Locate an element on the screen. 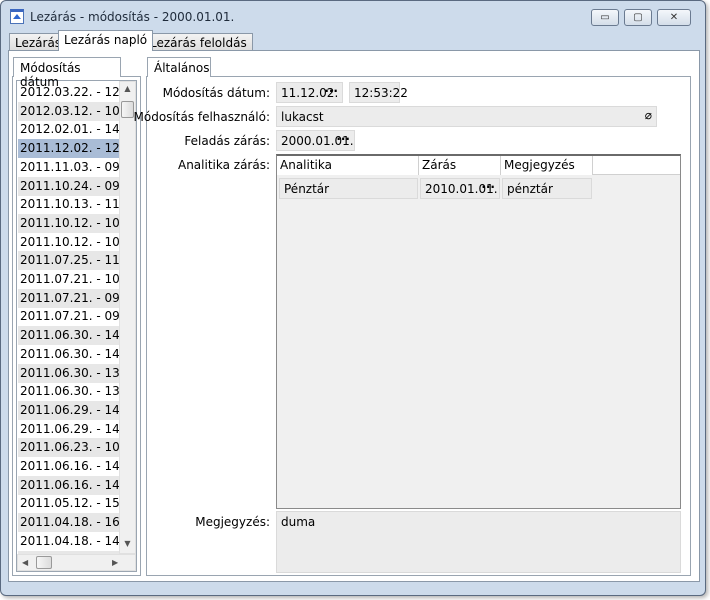 Image resolution: width=710 pixels, height=600 pixels. list-item: 2011.06.30. - 14:55: is located at coordinates (68, 336).